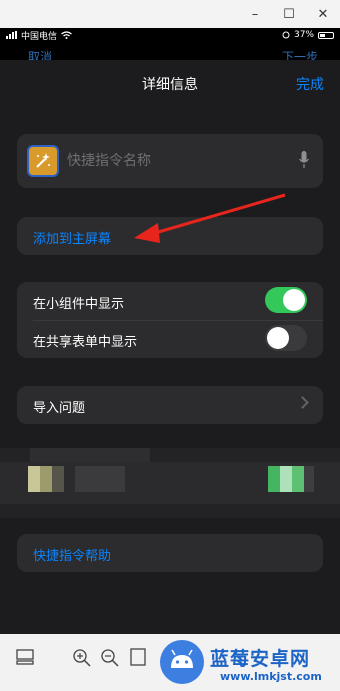 Image resolution: width=340 pixels, height=691 pixels. What do you see at coordinates (170, 483) in the screenshot?
I see `pixelated-redacted-area` at bounding box center [170, 483].